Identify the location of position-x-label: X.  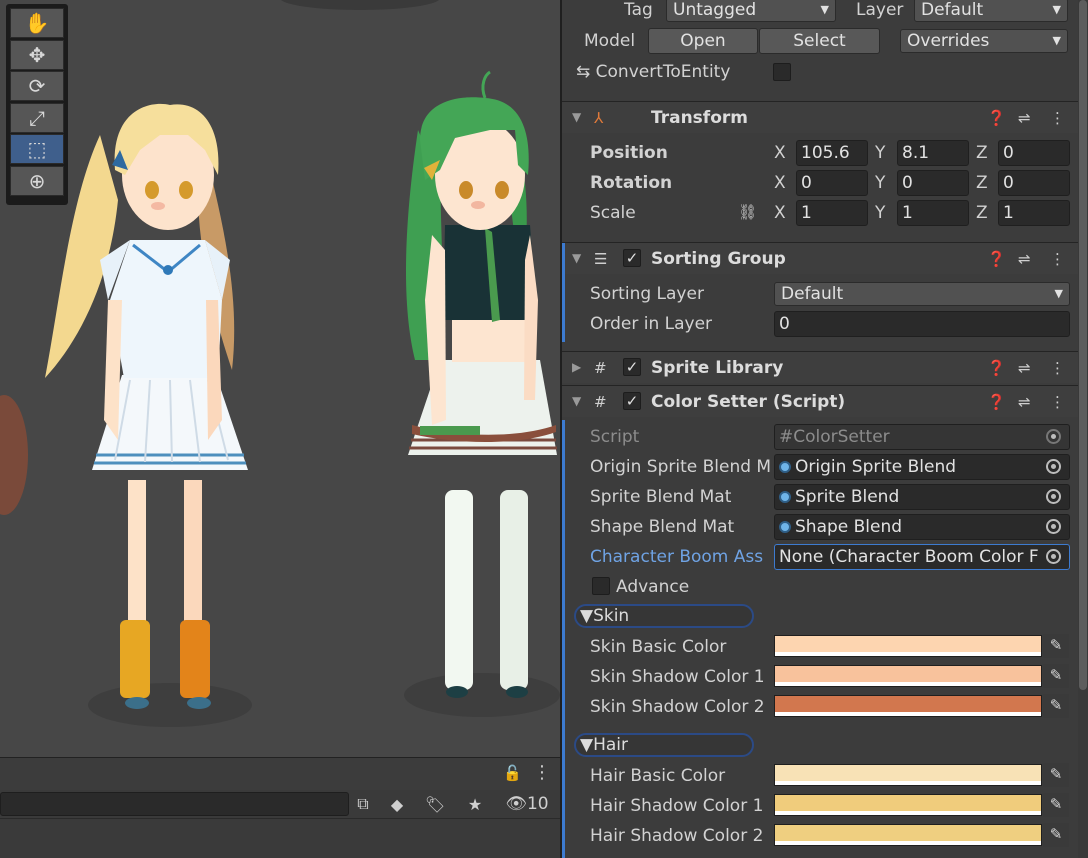
(780, 153).